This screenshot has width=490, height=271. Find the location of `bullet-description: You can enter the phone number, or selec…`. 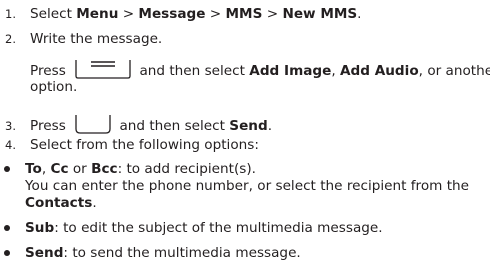

bullet-description: You can enter the phone number, or selec… is located at coordinates (247, 186).